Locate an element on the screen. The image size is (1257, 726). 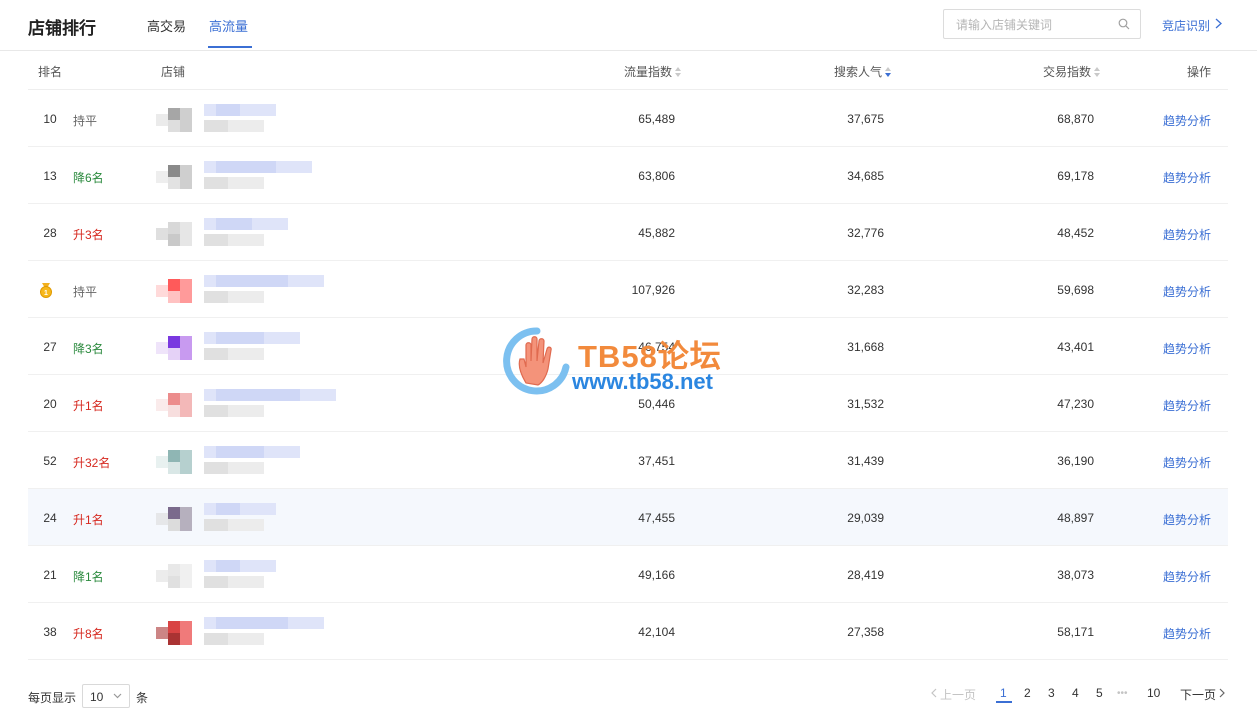
rank-change: 降6名 is located at coordinates (88, 178).